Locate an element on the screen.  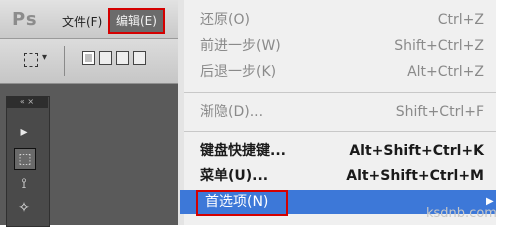
menu-item-menus: 菜单(U)... Alt+Shift+Ctrl+M is located at coordinates (348, 176).